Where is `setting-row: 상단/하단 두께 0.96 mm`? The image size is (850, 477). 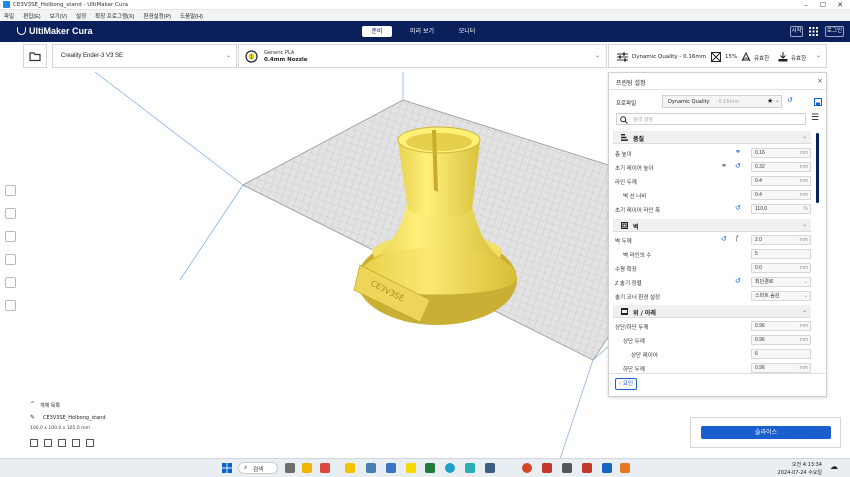
setting-row: 상단/하단 두께 0.96 mm is located at coordinates (713, 326).